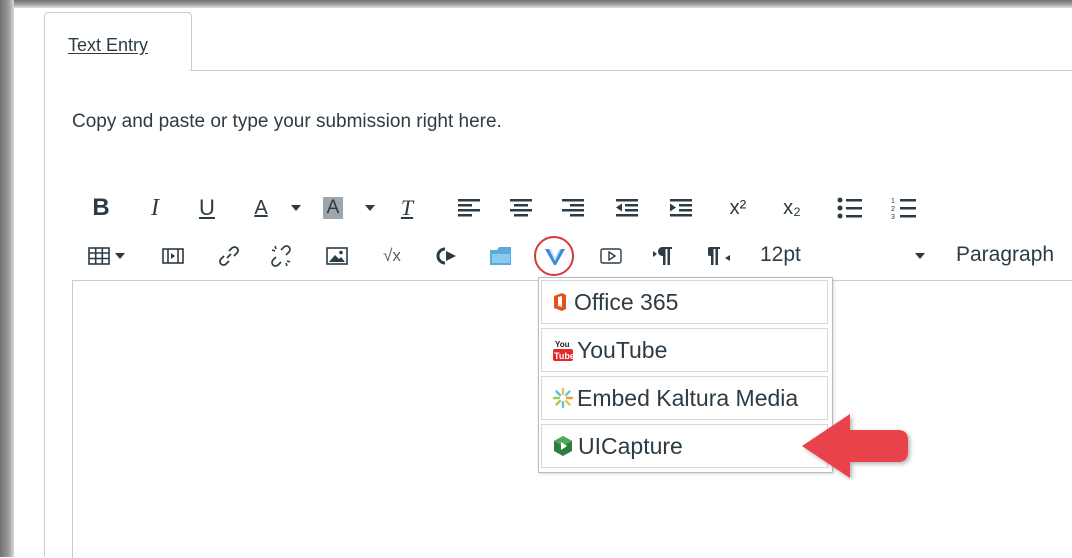  I want to click on link-button, so click(229, 256).